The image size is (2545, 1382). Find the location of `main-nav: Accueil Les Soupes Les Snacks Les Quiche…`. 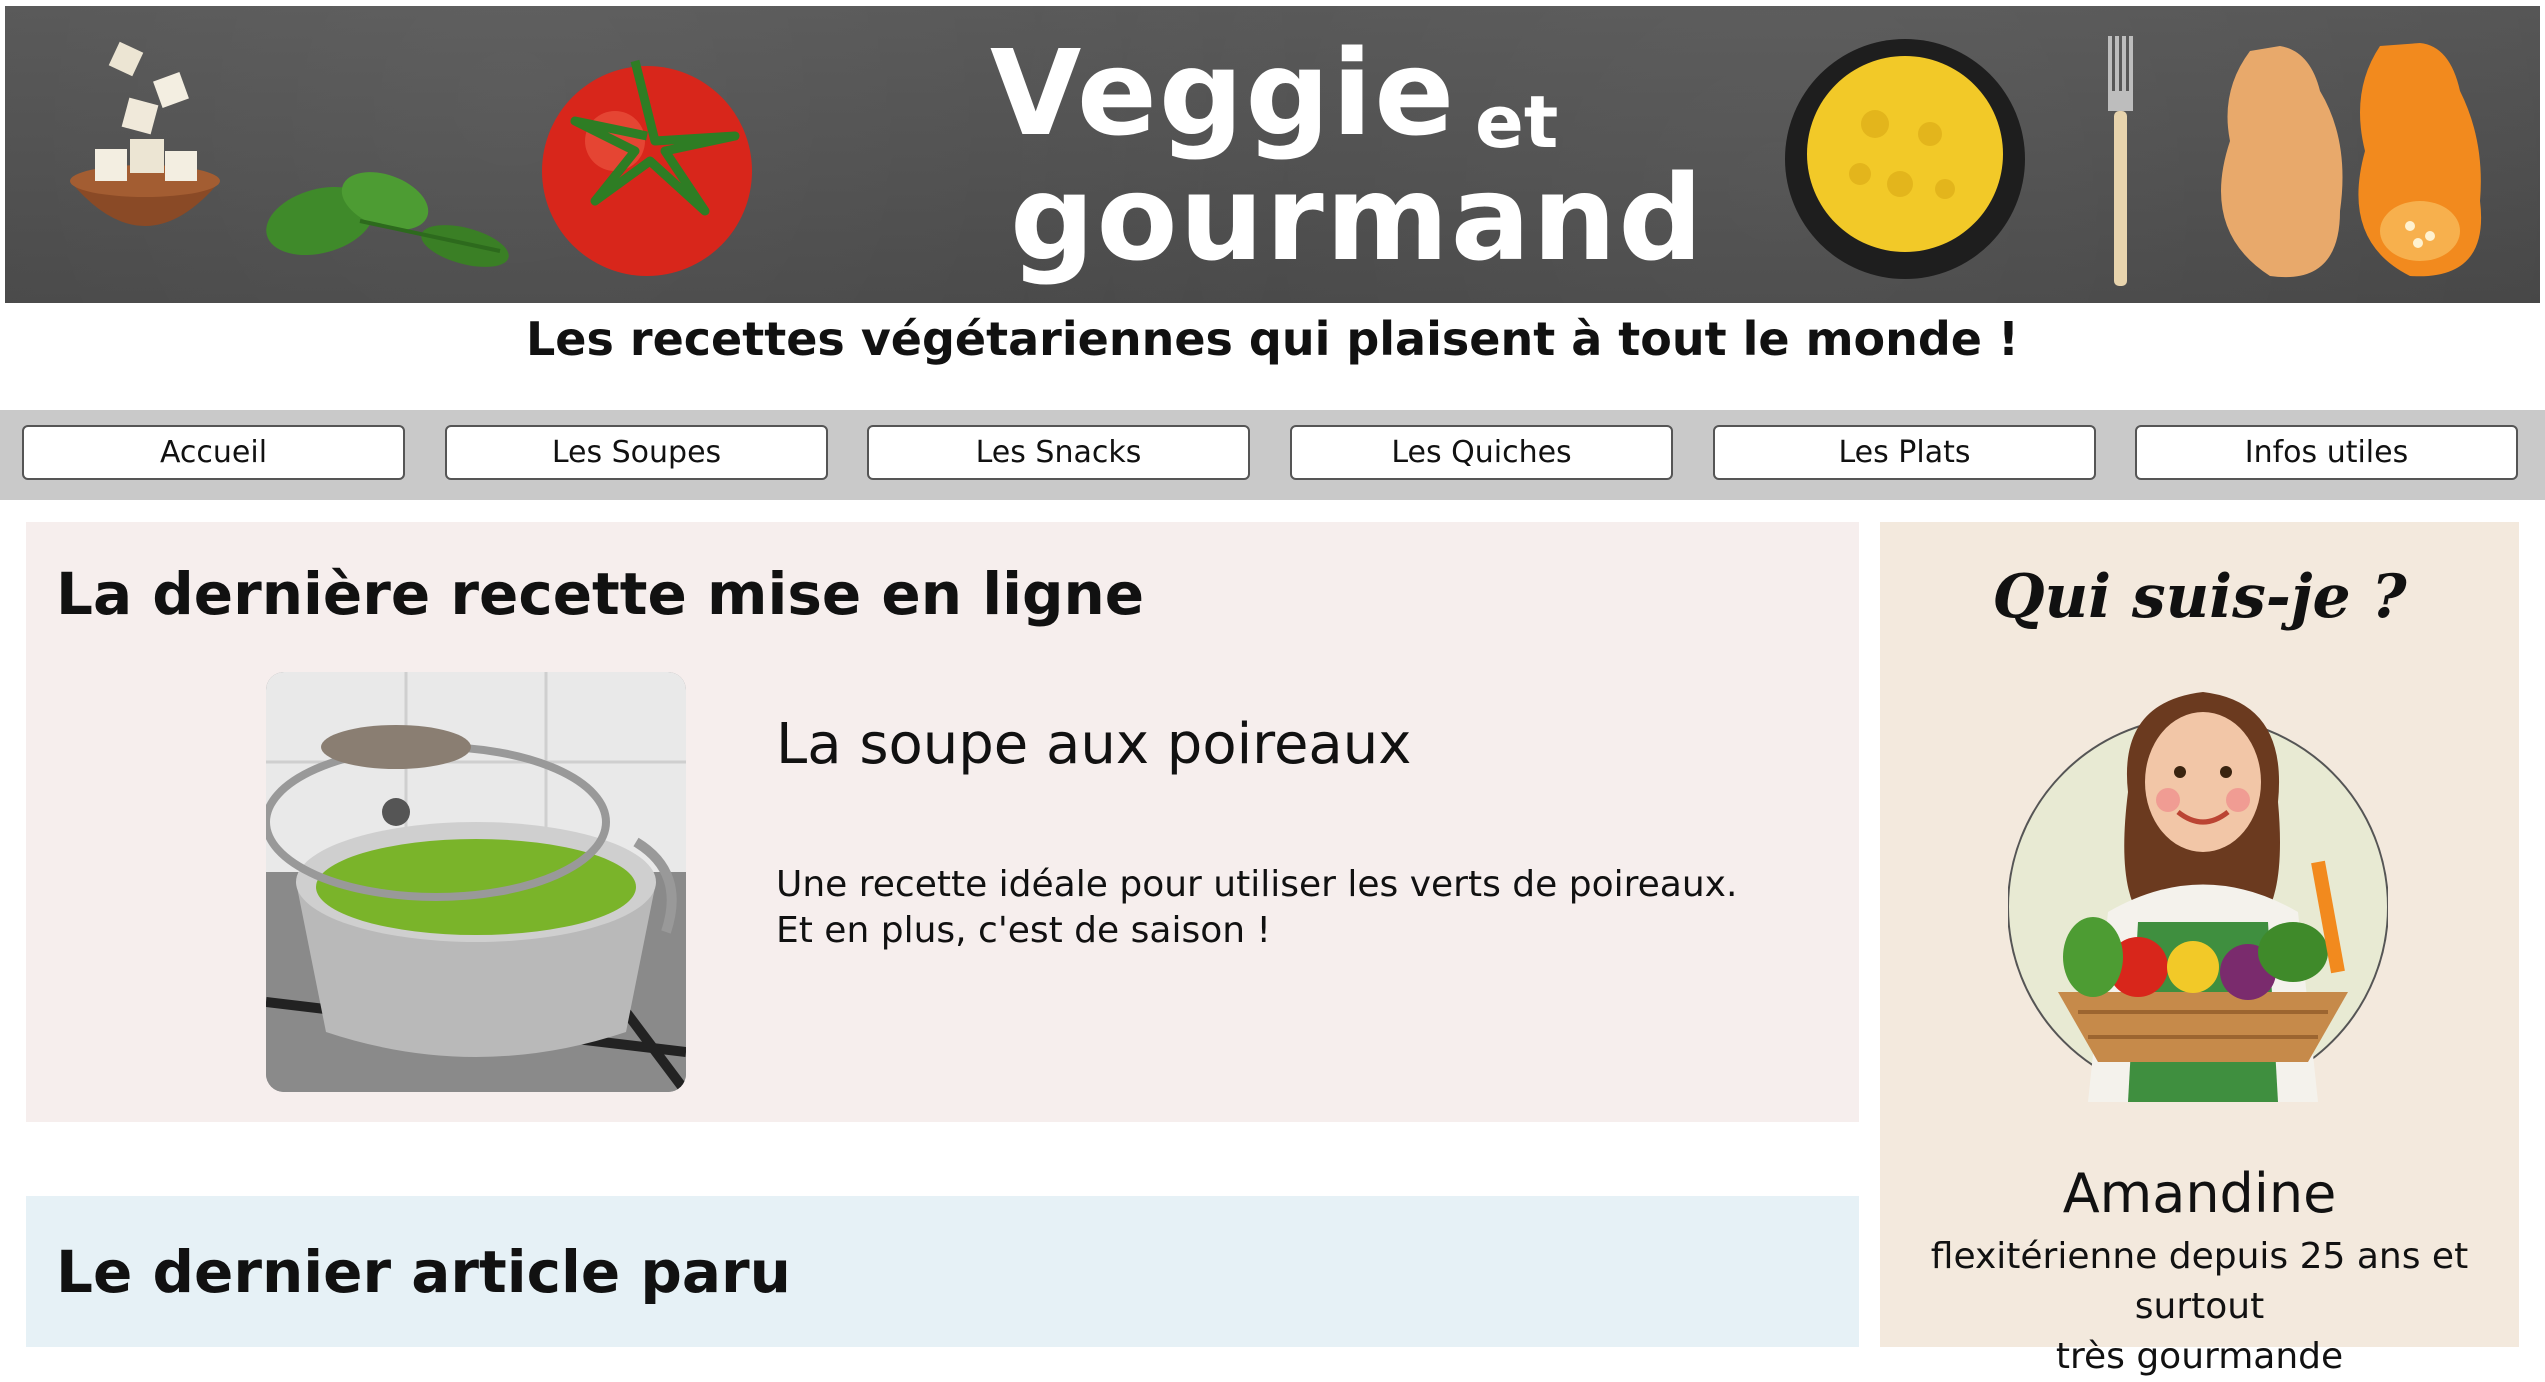

main-nav: Accueil Les Soupes Les Snacks Les Quiche… is located at coordinates (1272, 455).